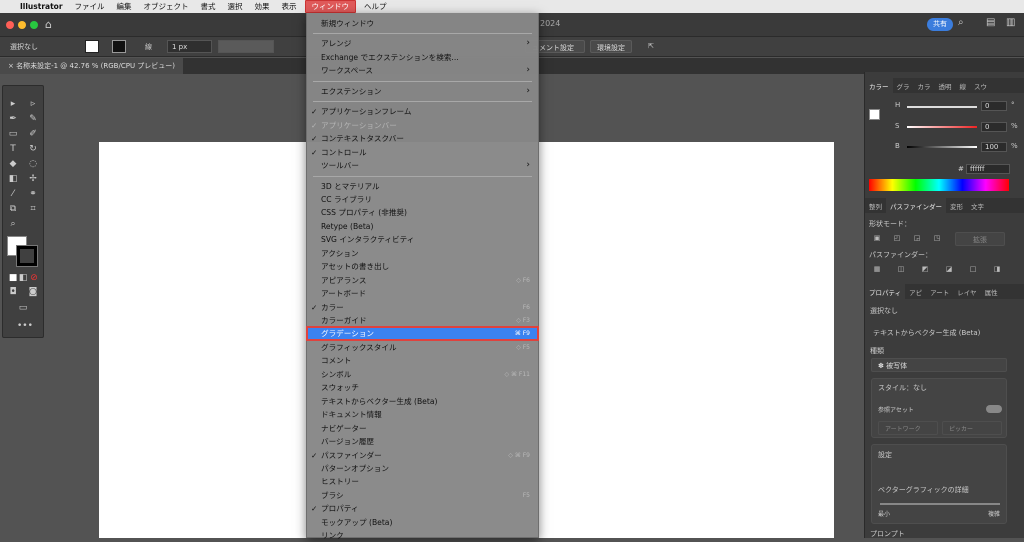 This screenshot has height=542, width=1024. I want to click on window-menu-item: ツールバー ›, so click(422, 165).